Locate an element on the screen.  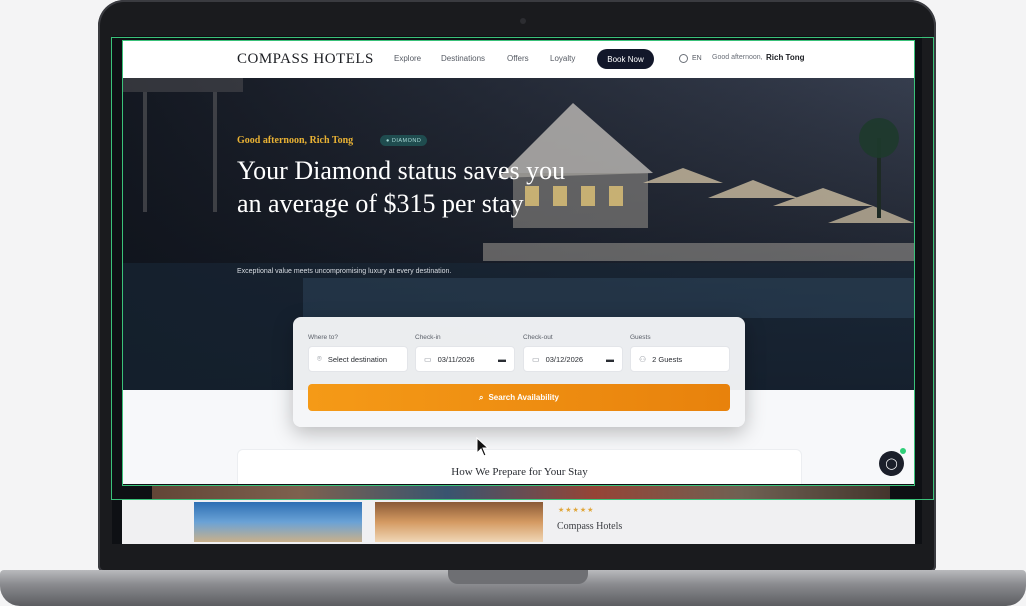
nav-link-offers: Offers is located at coordinates (518, 58).